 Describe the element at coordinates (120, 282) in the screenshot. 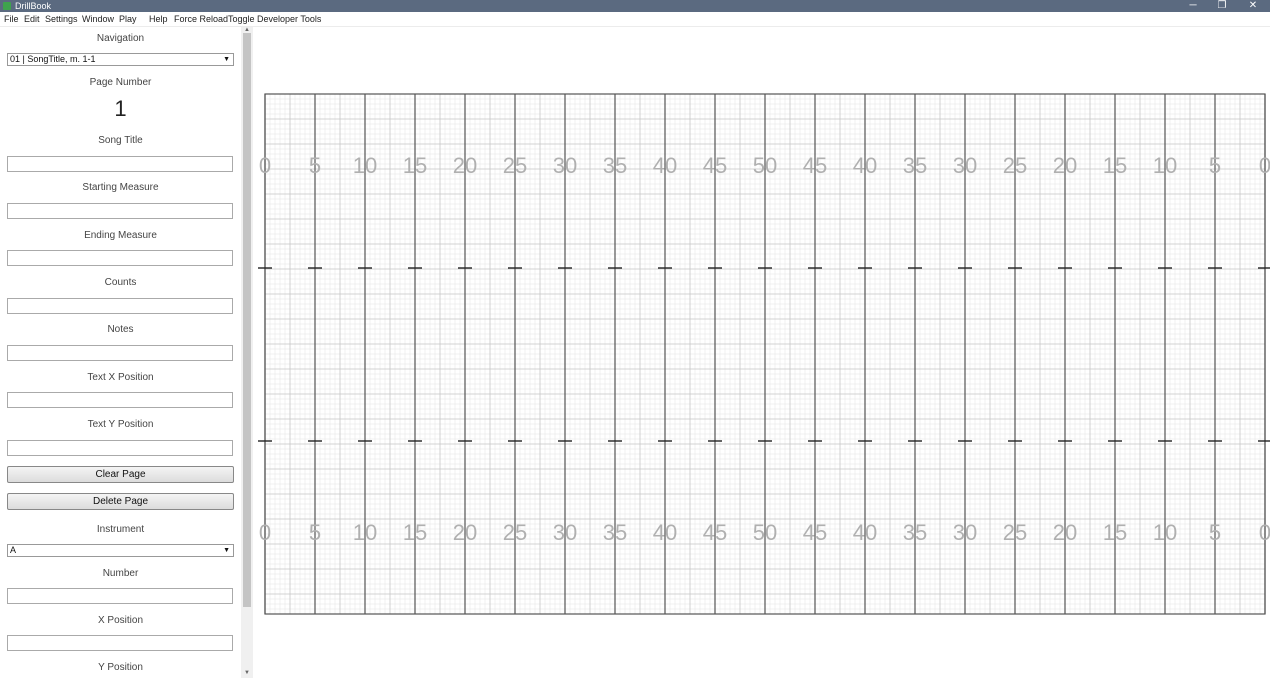

I see `counts-label: Counts` at that location.